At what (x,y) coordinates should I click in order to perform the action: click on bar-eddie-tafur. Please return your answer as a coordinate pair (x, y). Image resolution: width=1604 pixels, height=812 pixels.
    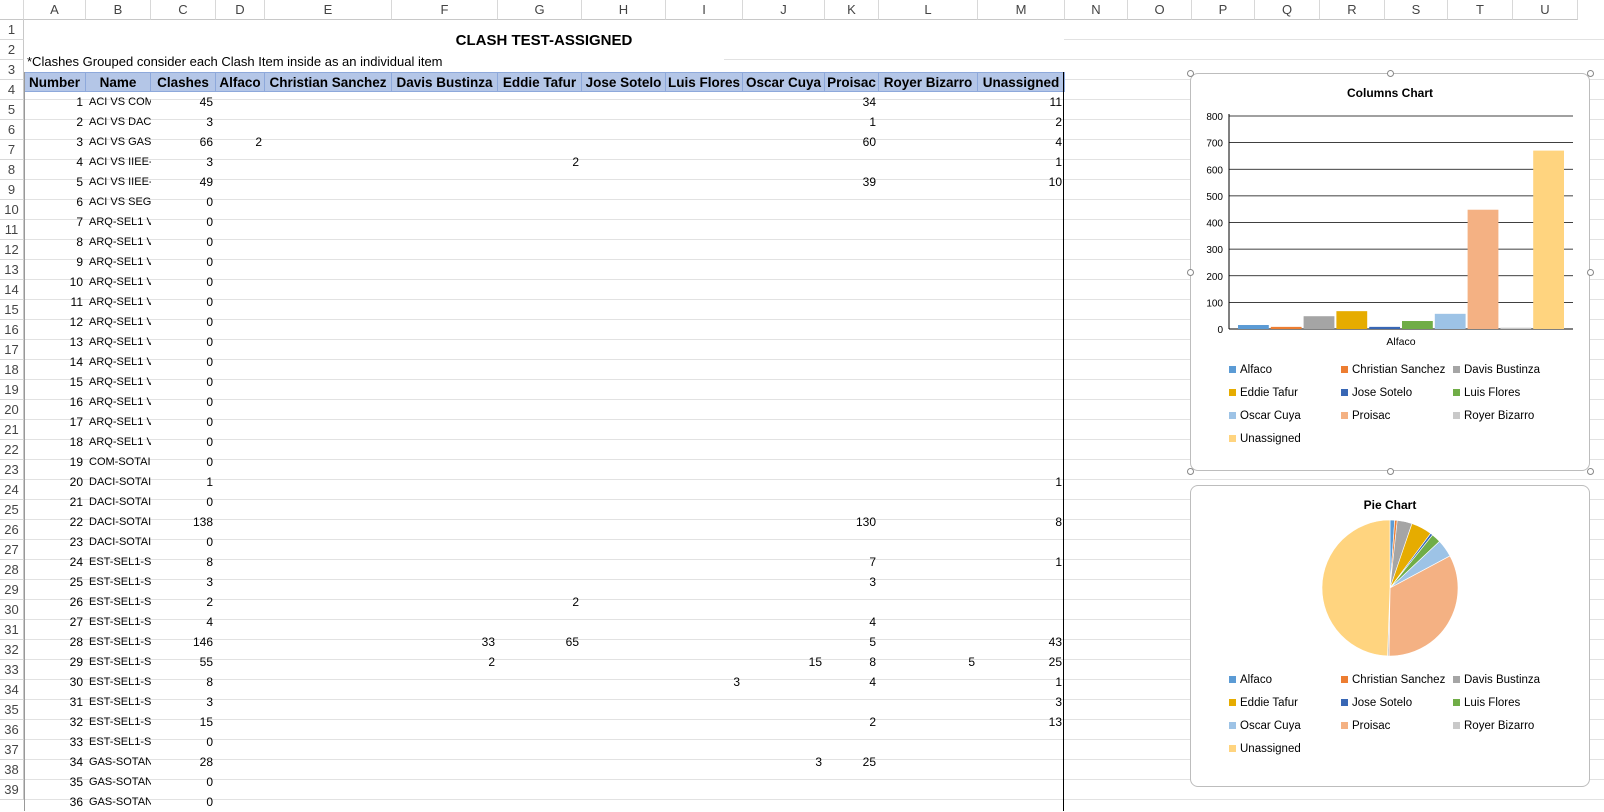
    Looking at the image, I should click on (1352, 320).